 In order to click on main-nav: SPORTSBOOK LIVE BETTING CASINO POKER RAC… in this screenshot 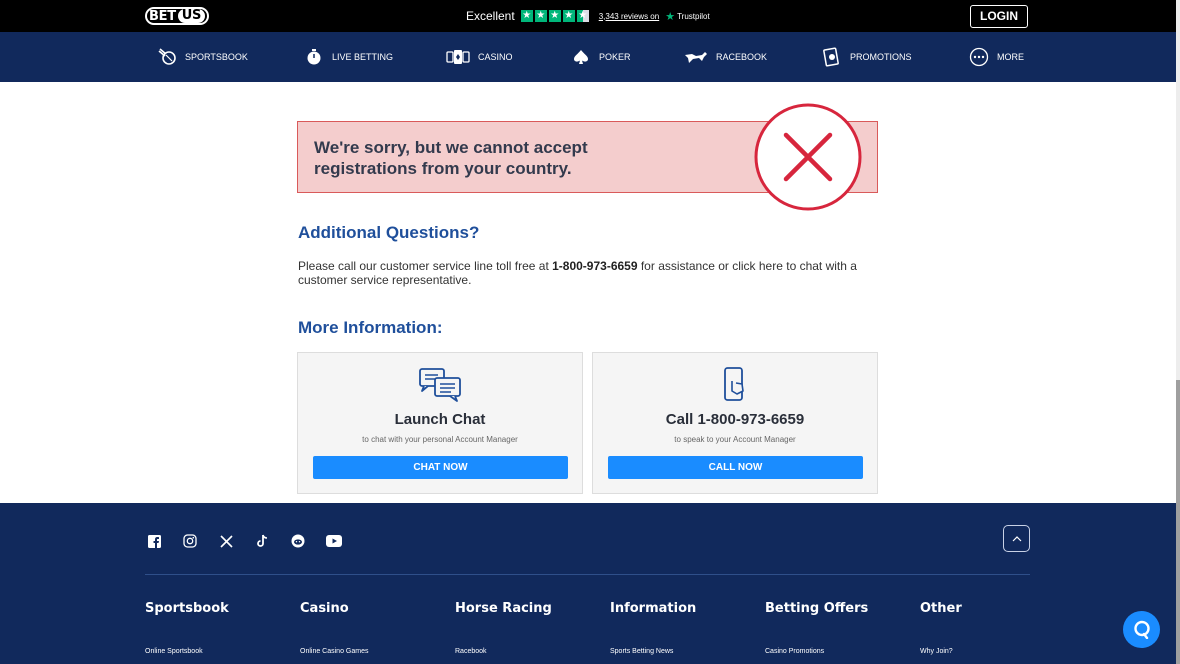, I will do `click(588, 57)`.